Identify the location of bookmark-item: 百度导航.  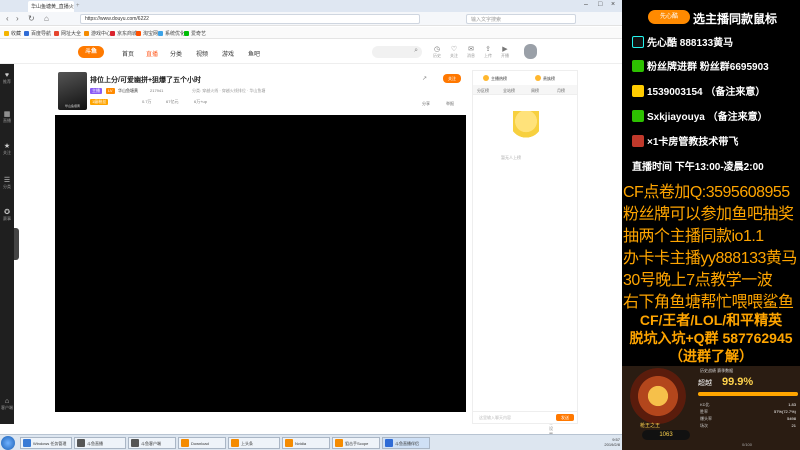
(37, 33).